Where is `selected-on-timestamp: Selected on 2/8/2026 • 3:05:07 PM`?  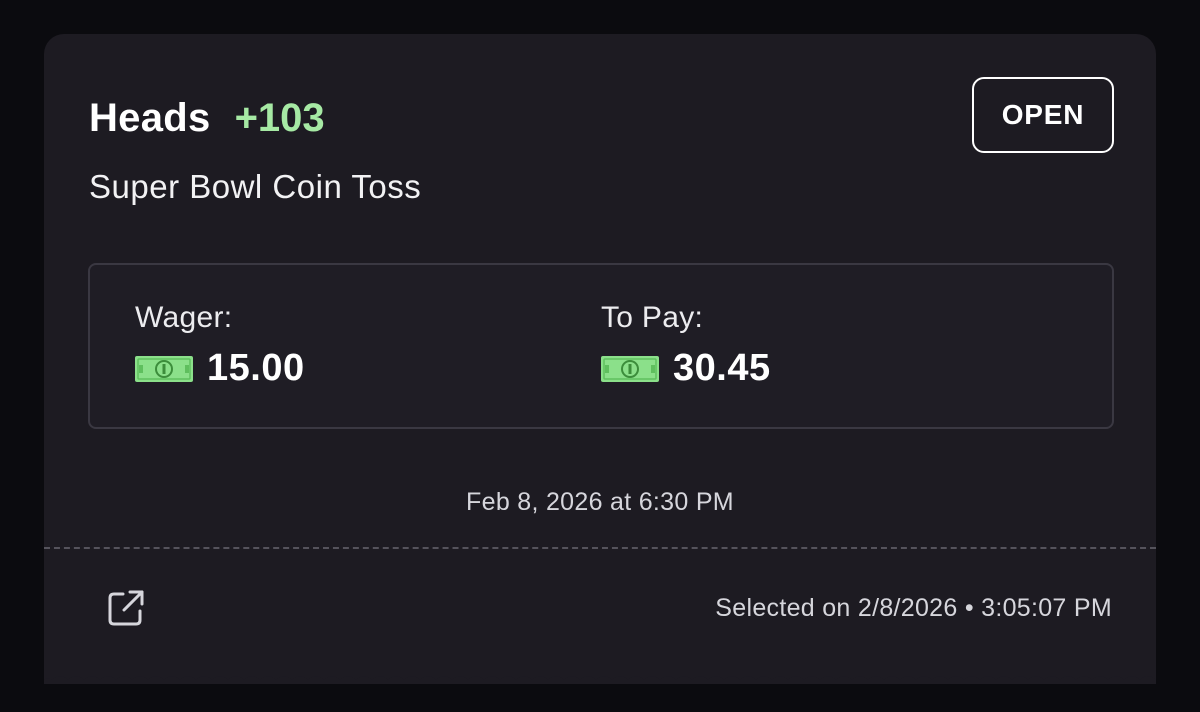
selected-on-timestamp: Selected on 2/8/2026 • 3:05:07 PM is located at coordinates (913, 608).